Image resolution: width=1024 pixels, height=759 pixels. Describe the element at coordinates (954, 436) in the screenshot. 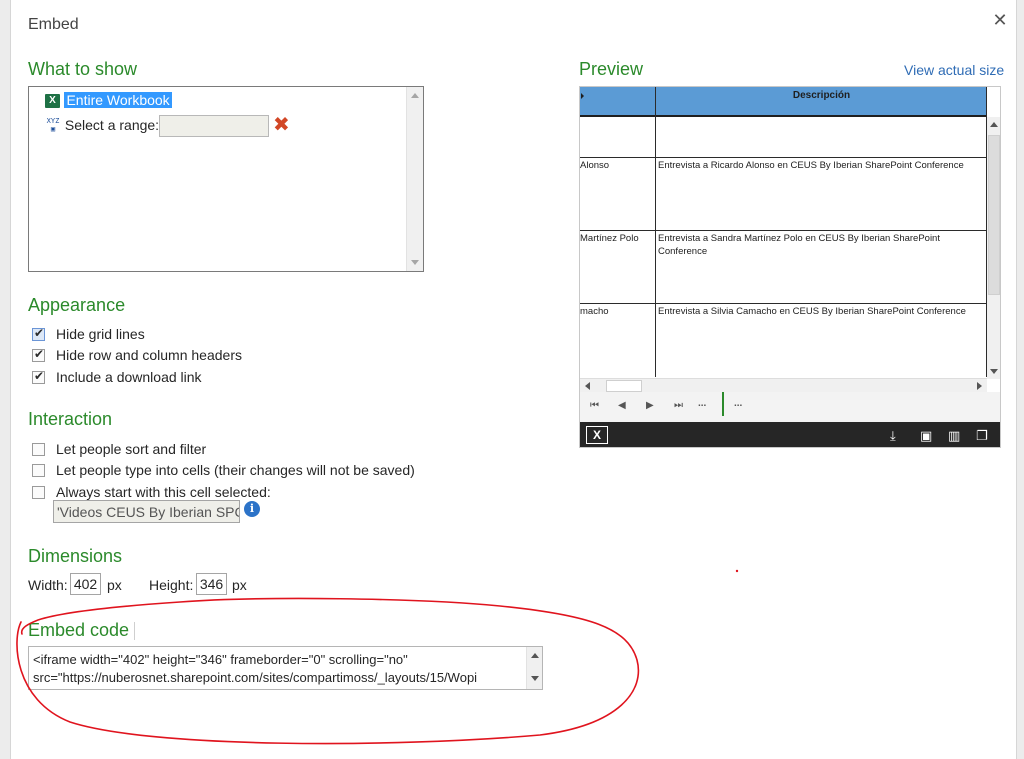

I see `details-icon: ▥` at that location.